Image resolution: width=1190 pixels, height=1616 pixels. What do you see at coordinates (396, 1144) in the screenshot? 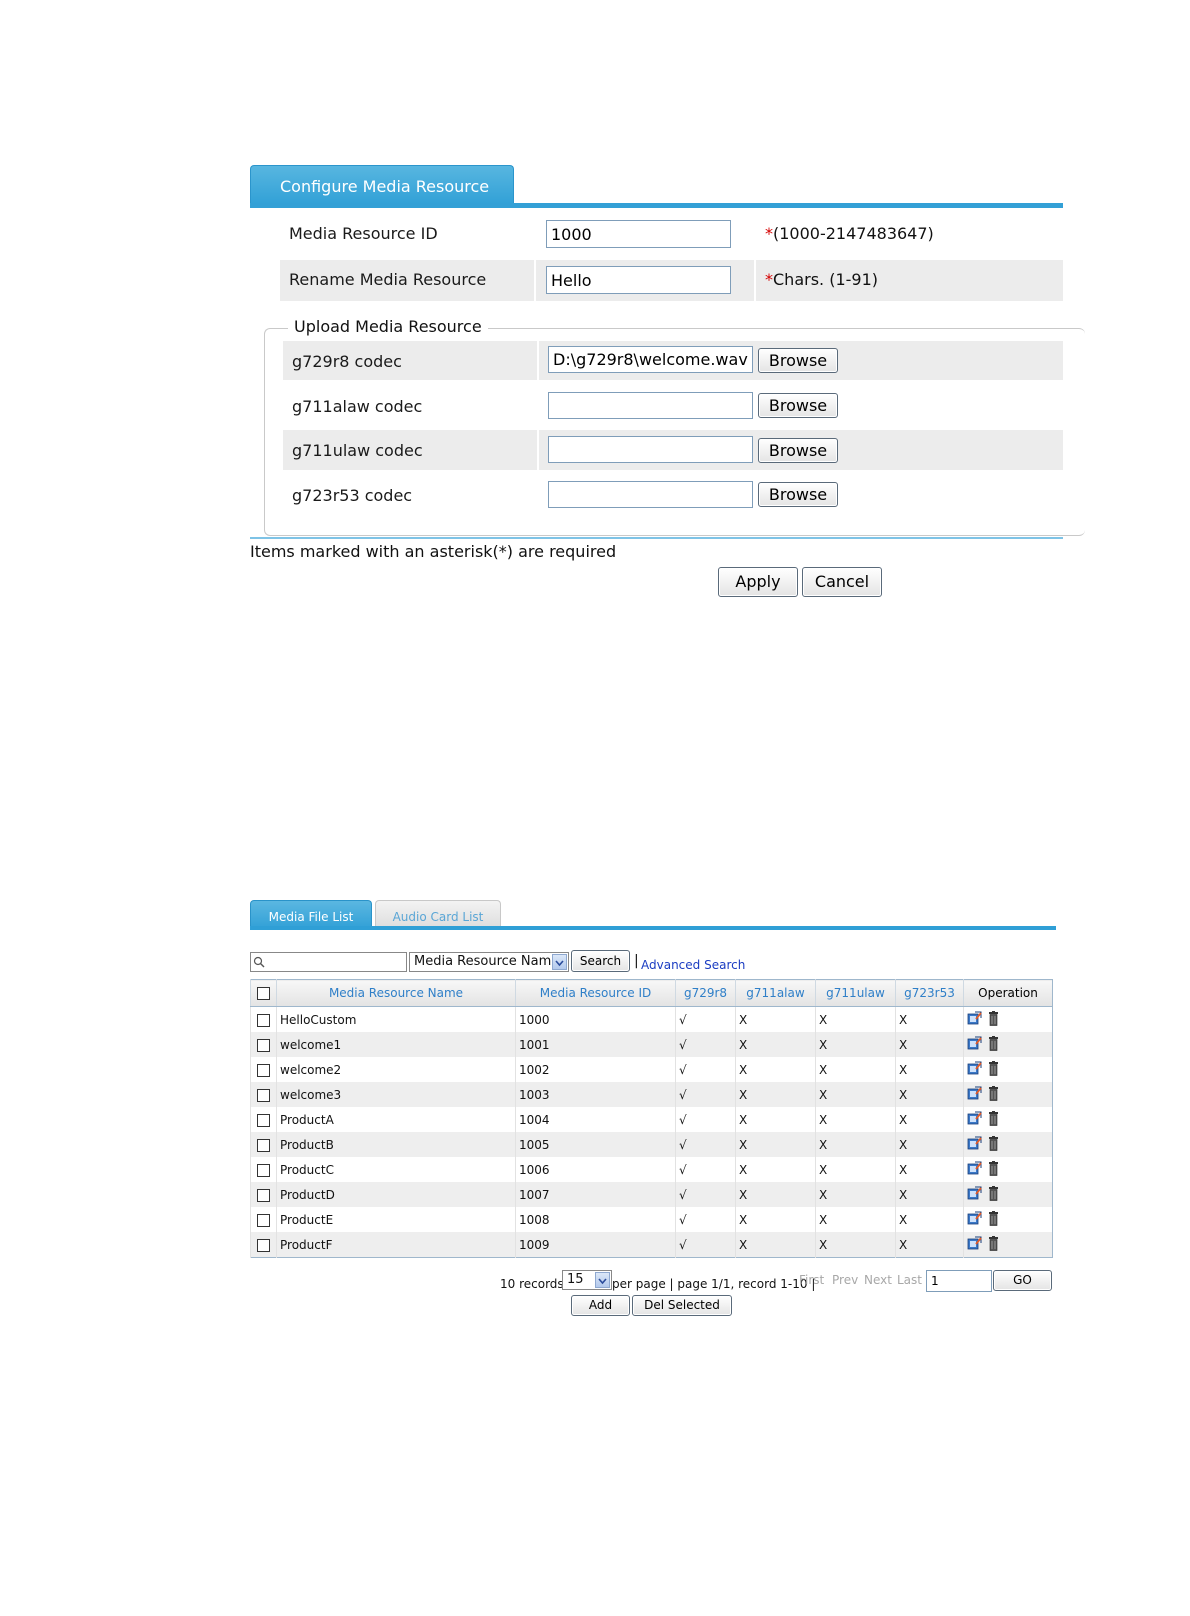
I see `cell-name: ProductB` at bounding box center [396, 1144].